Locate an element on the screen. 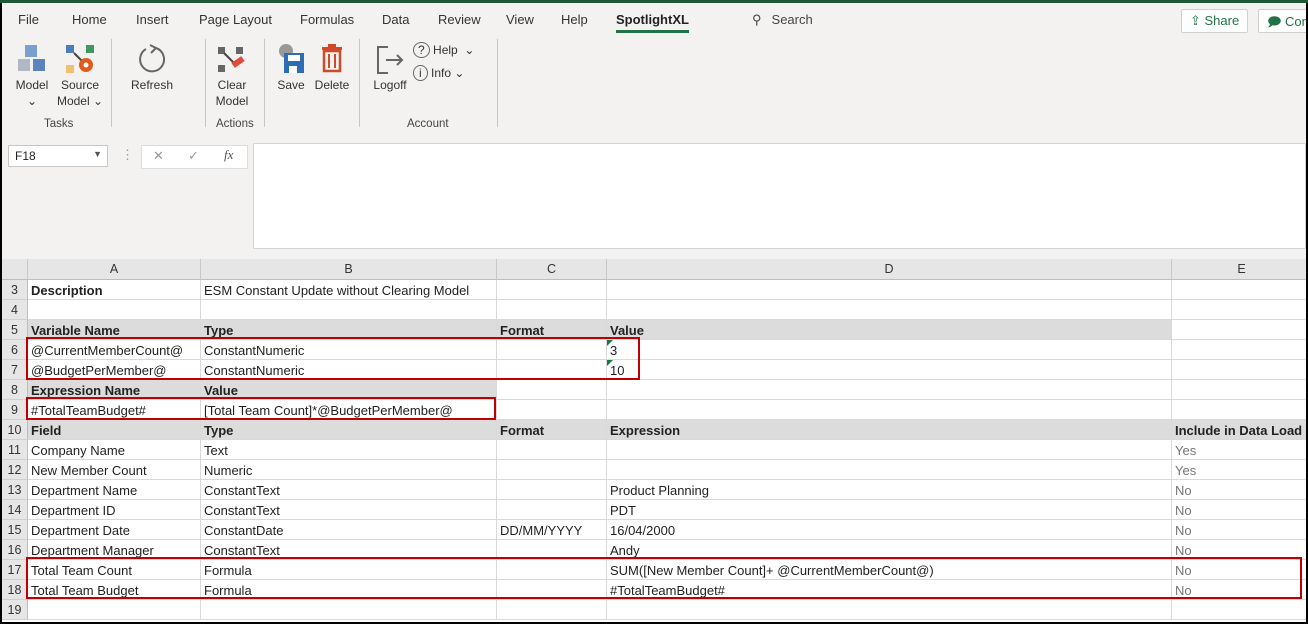  cell-B5: Type is located at coordinates (349, 330).